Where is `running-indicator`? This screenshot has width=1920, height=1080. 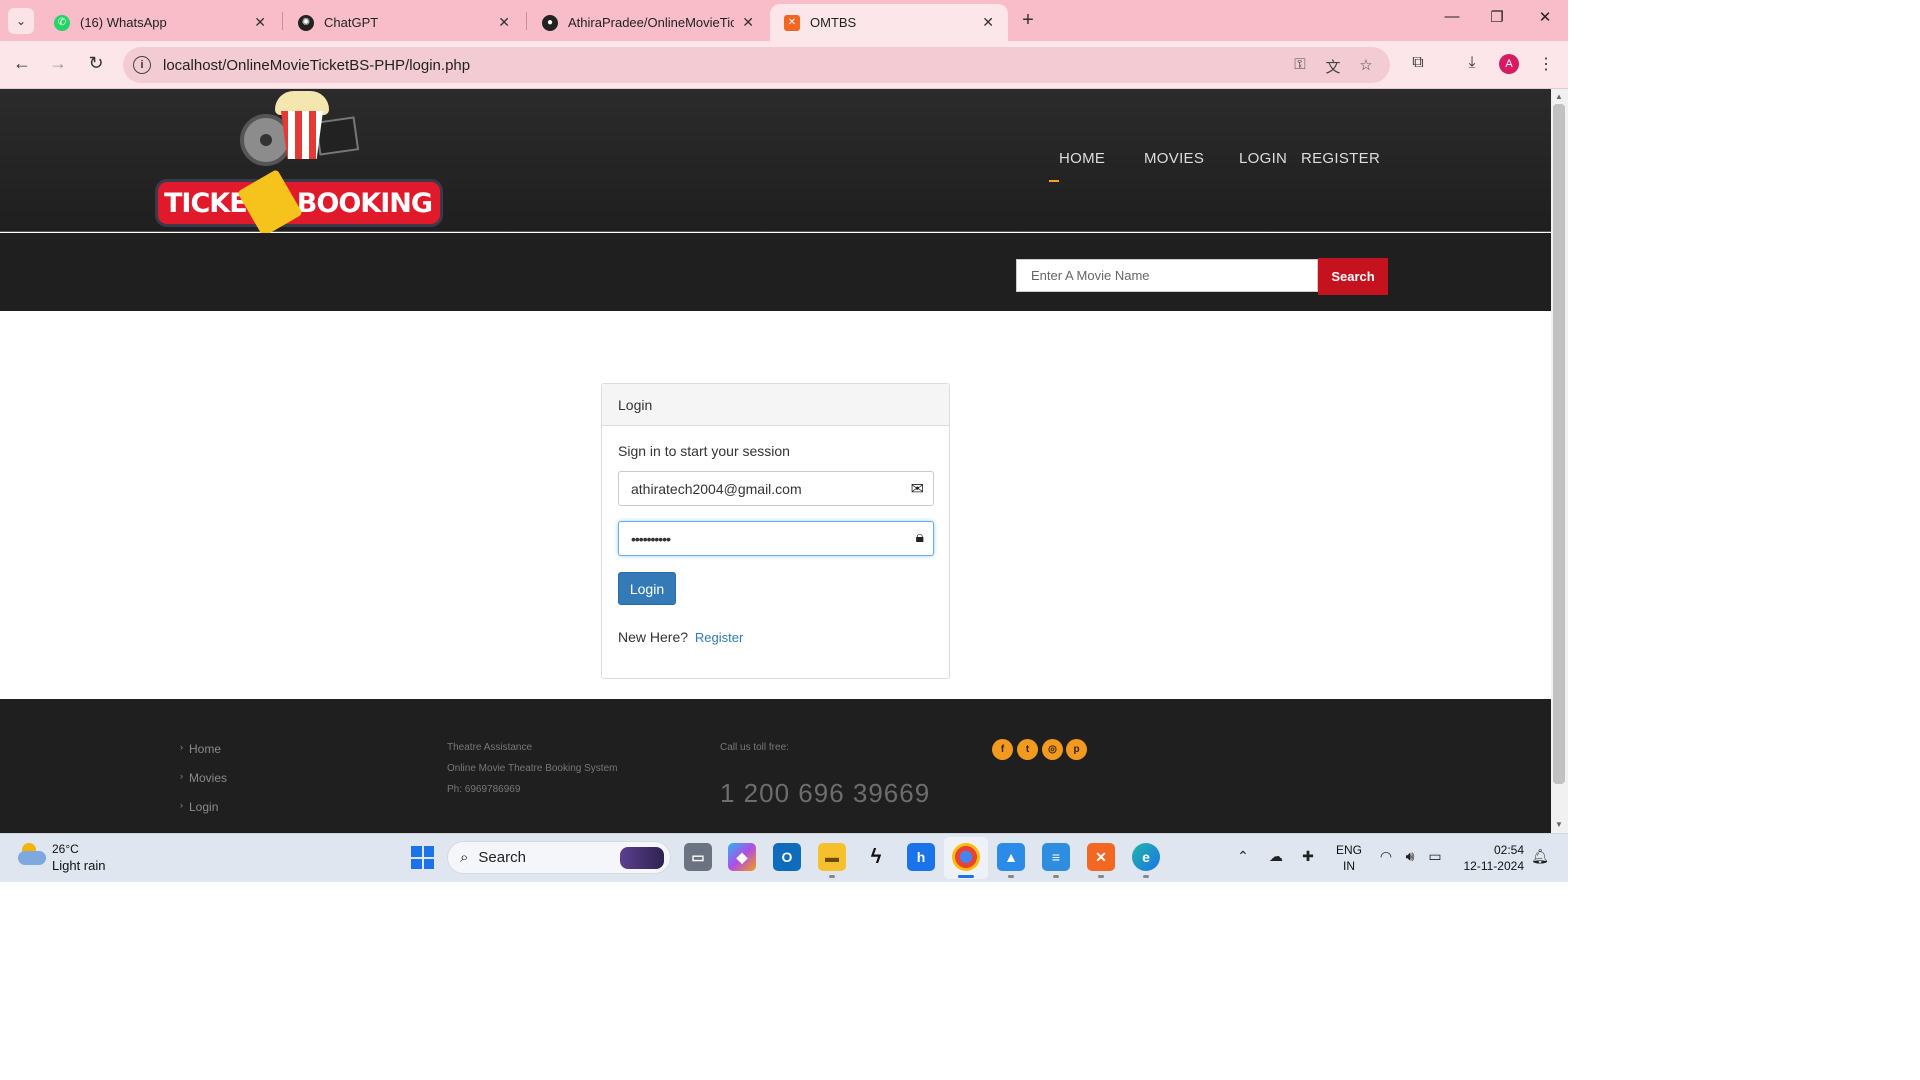
running-indicator is located at coordinates (1146, 876).